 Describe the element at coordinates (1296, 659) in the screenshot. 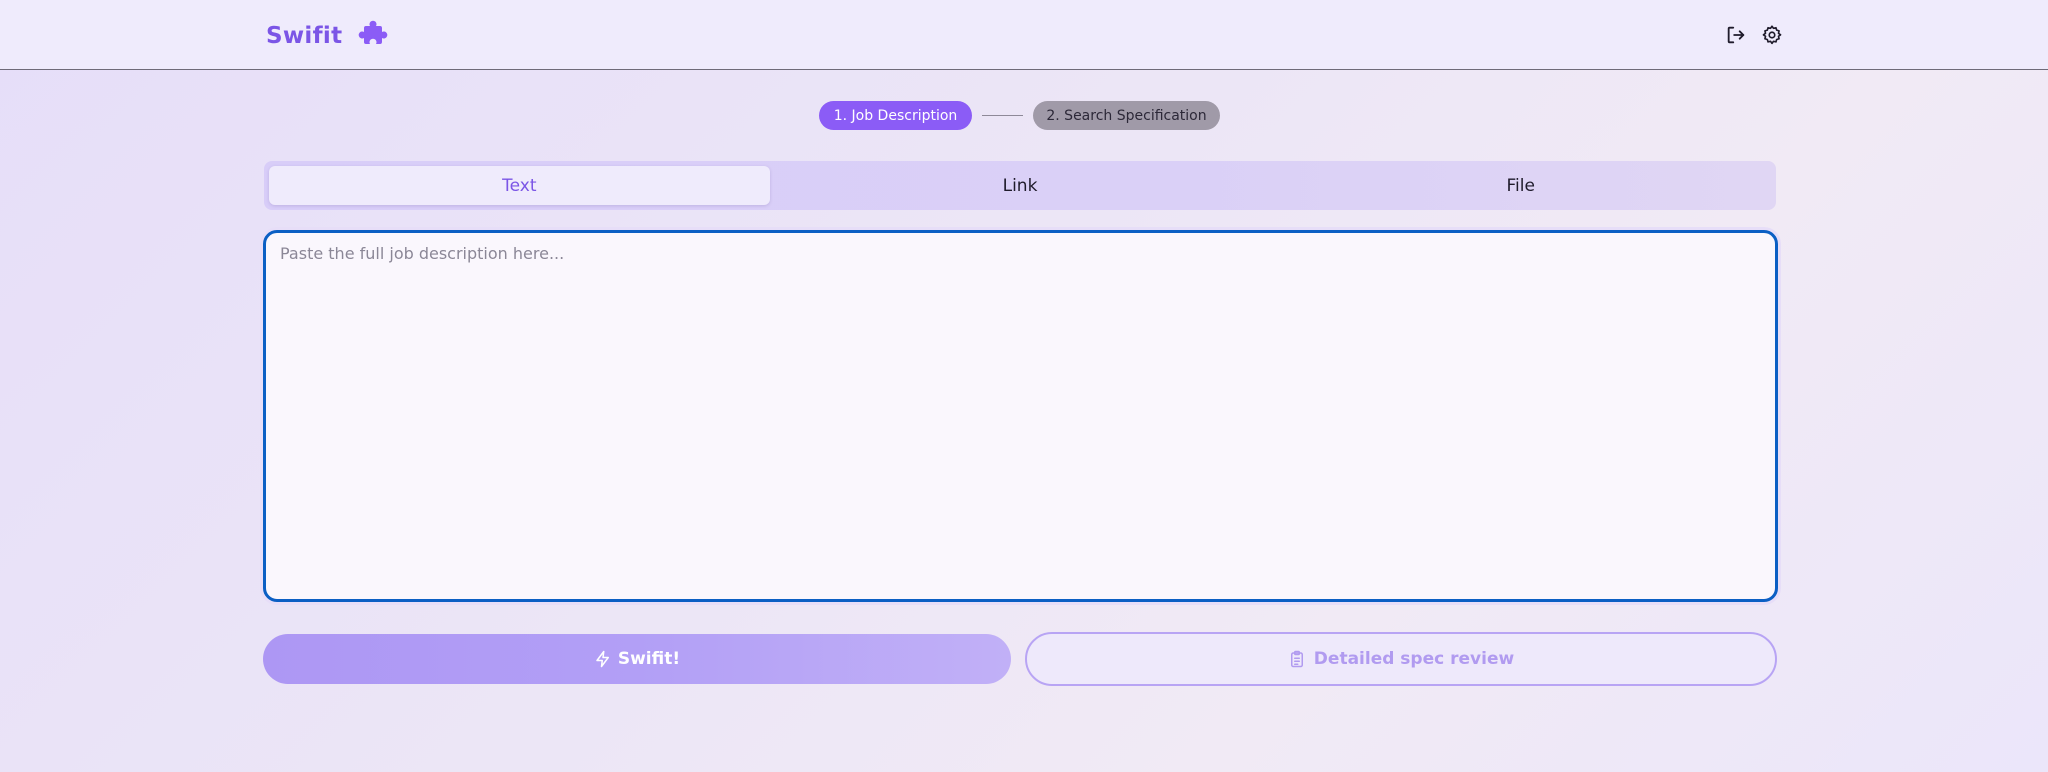

I see `clipboard-icon` at that location.